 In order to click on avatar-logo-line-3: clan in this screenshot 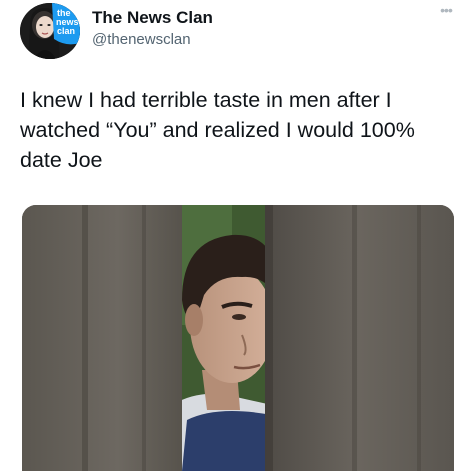, I will do `click(66, 31)`.